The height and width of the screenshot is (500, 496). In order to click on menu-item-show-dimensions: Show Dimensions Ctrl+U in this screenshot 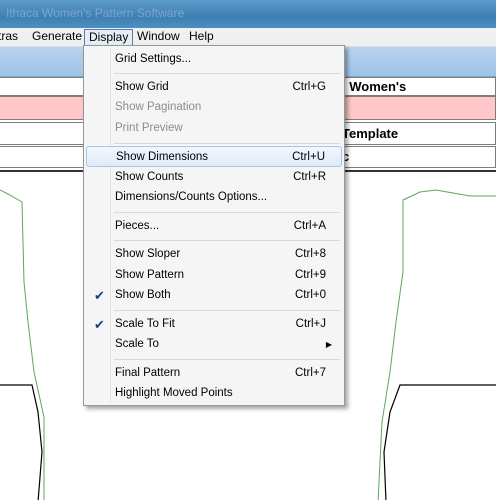, I will do `click(214, 156)`.